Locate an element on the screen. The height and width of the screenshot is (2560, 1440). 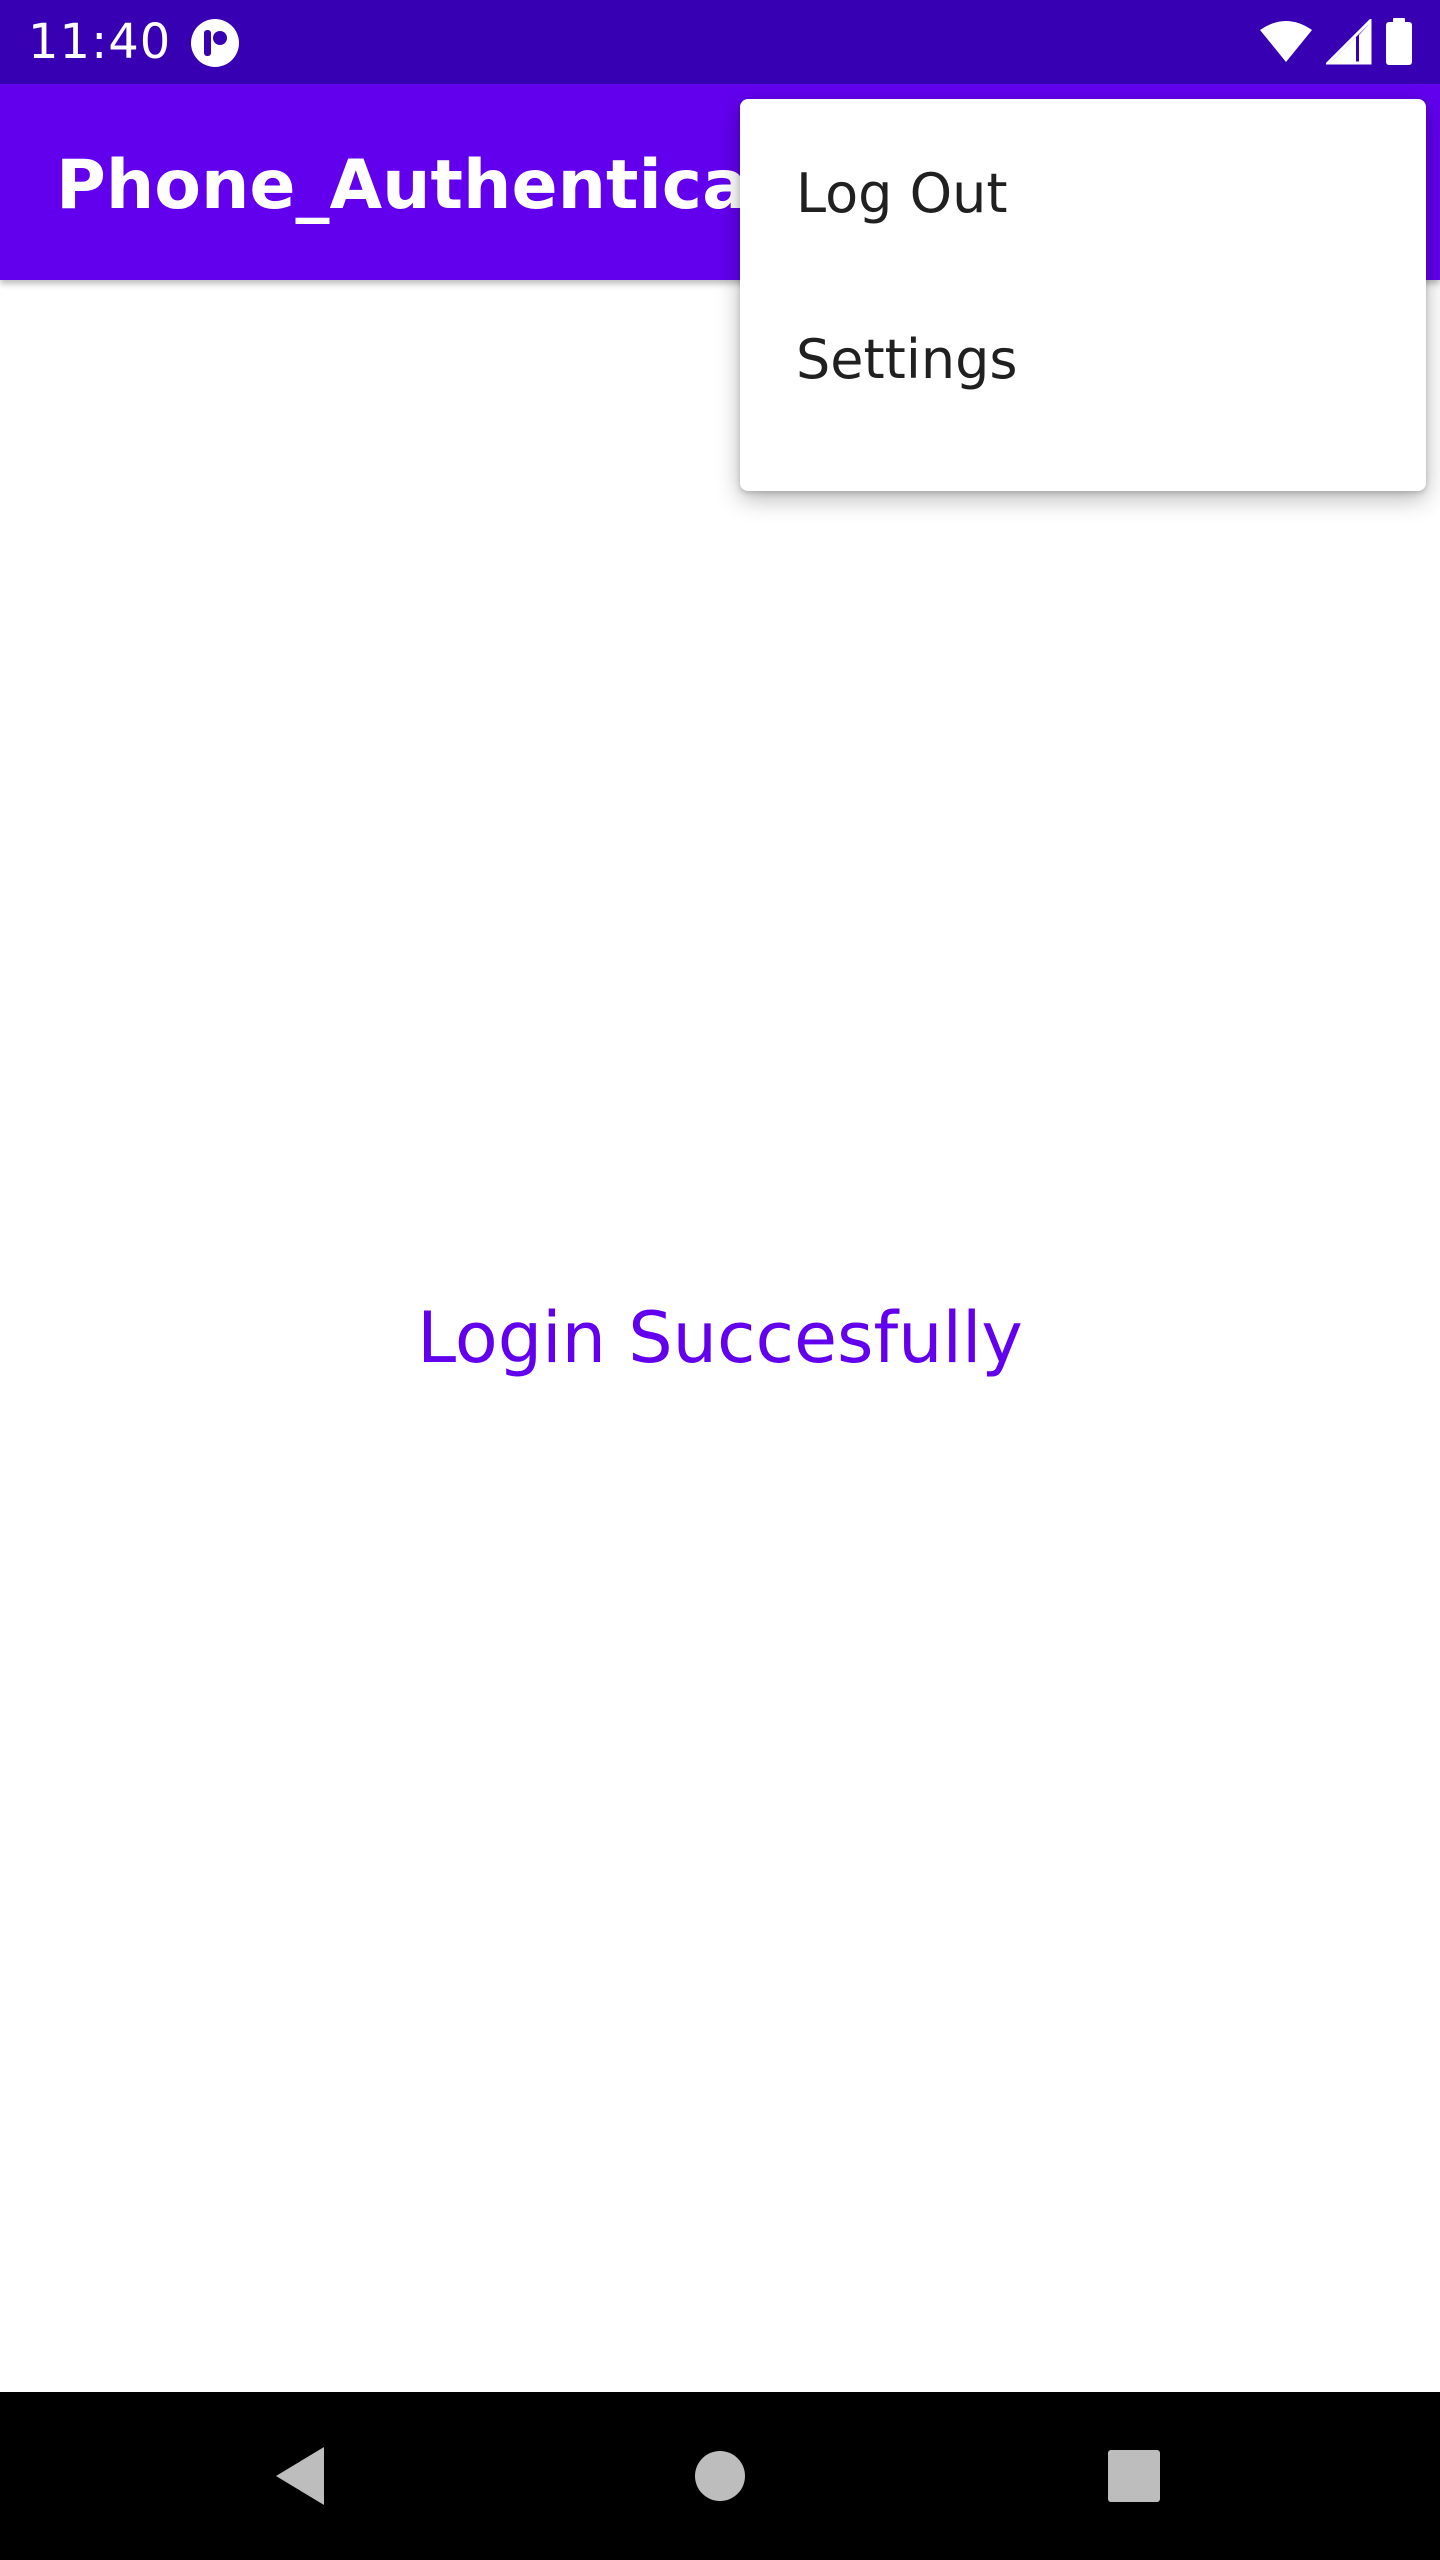
recents-button is located at coordinates (1134, 2476).